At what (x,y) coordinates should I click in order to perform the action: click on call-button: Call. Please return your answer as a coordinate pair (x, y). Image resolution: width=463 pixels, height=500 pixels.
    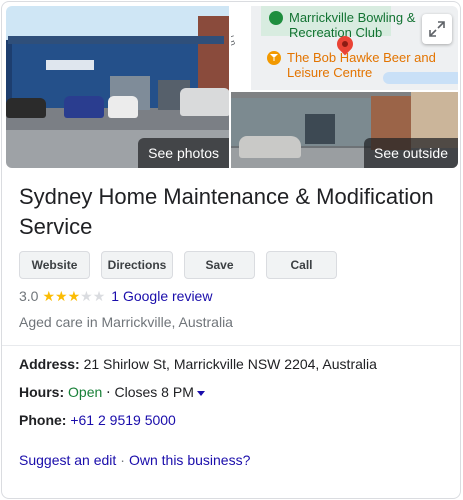
    Looking at the image, I should click on (301, 265).